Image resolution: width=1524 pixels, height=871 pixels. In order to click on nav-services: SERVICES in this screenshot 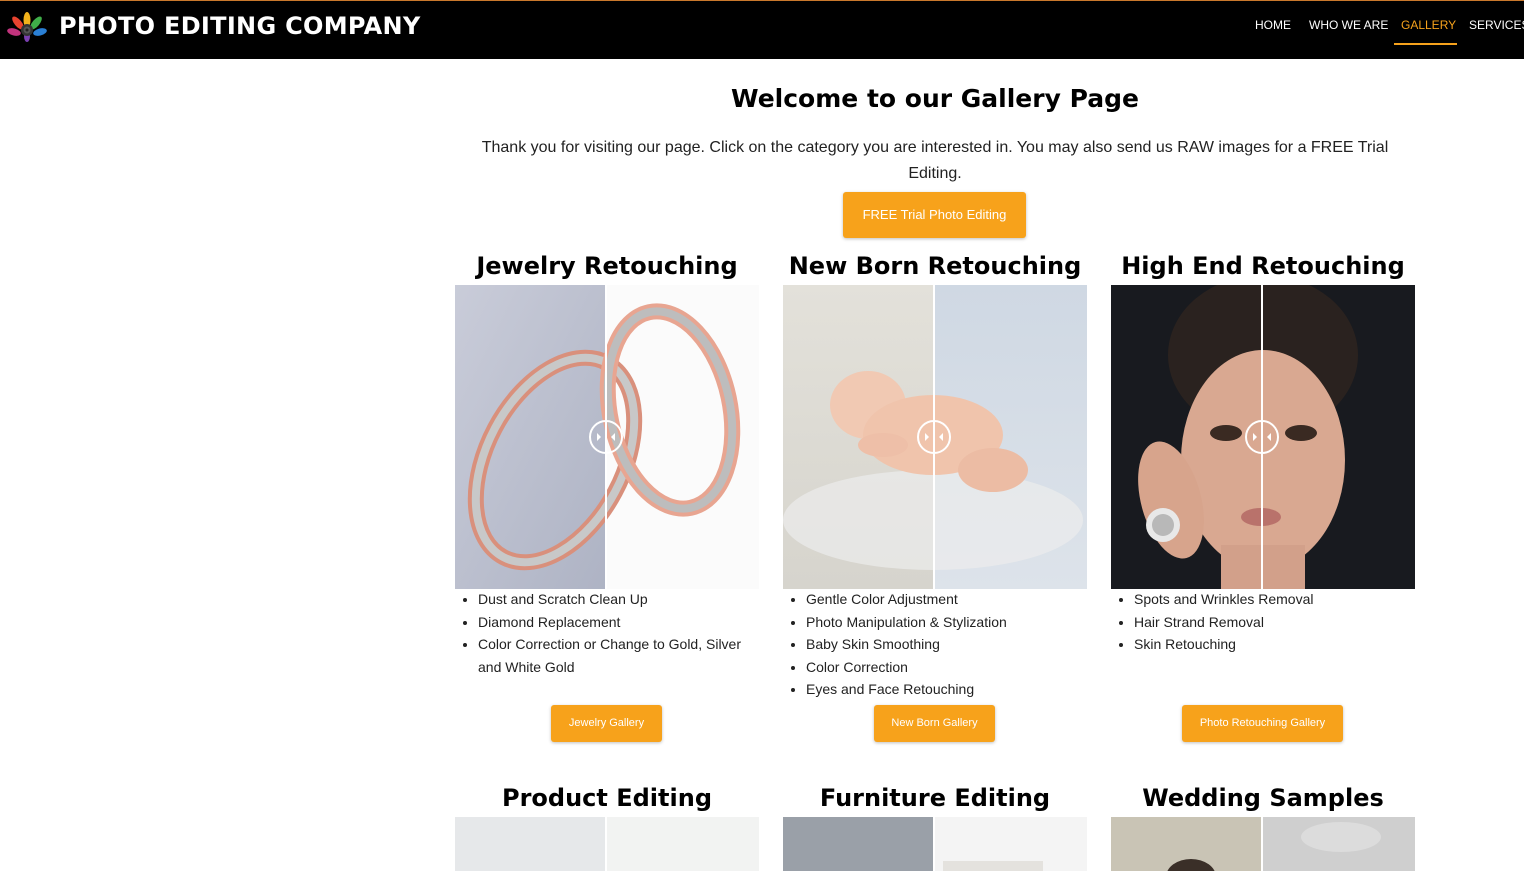, I will do `click(1496, 25)`.